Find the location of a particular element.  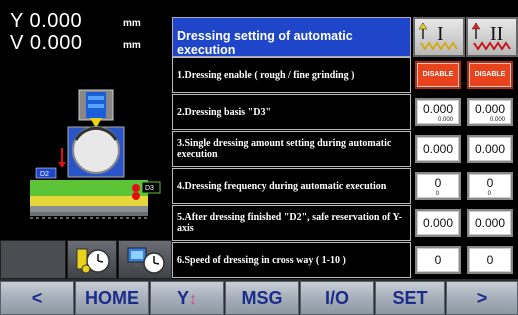

home-button: HOME is located at coordinates (112, 298).